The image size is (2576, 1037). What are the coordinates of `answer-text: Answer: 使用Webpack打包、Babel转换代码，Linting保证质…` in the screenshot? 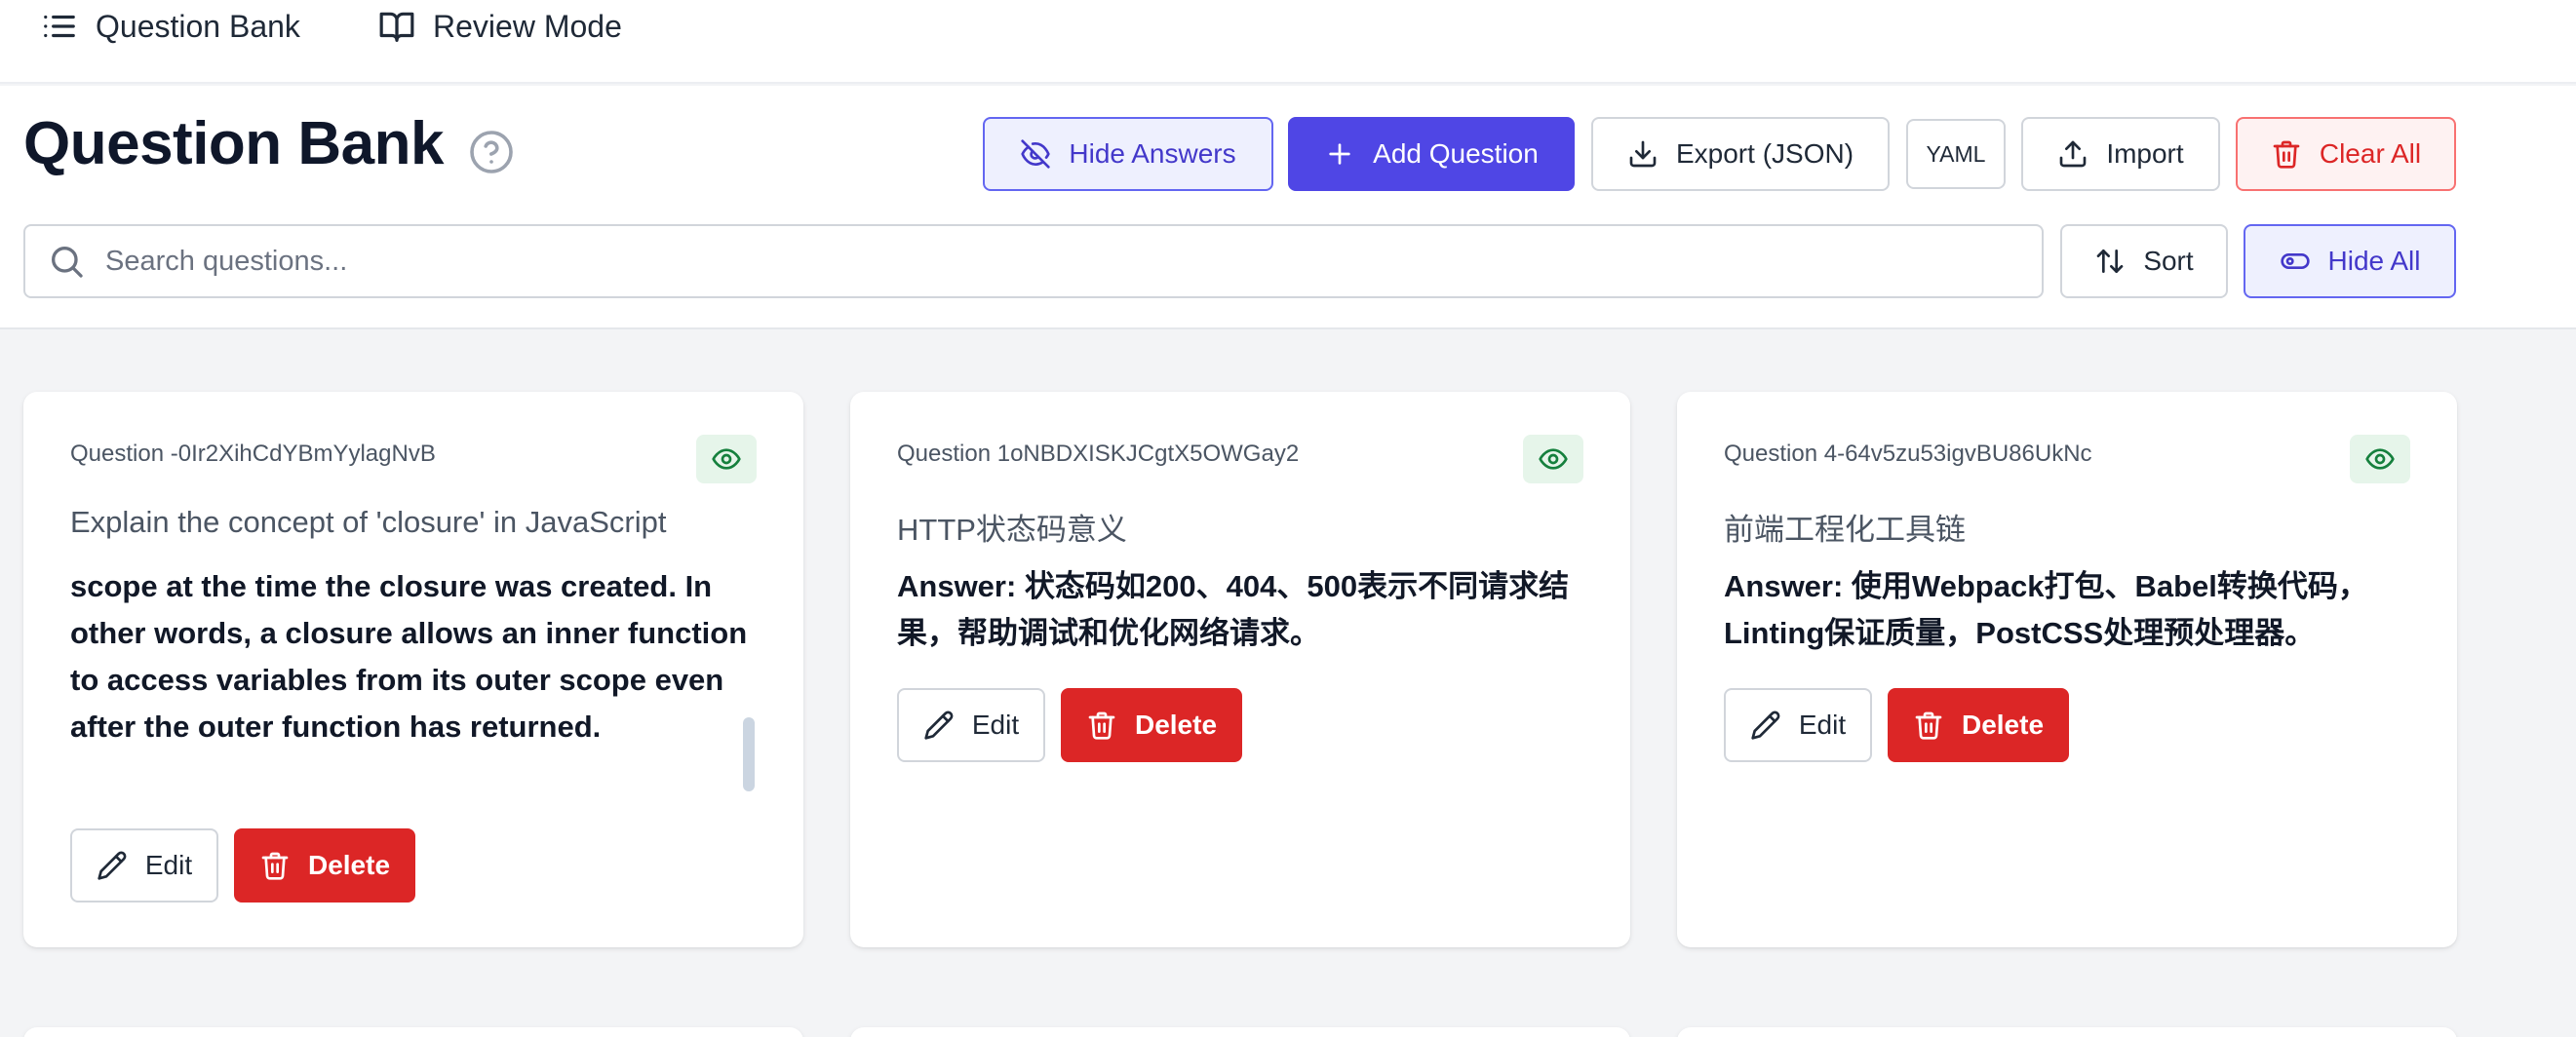 It's located at (2046, 609).